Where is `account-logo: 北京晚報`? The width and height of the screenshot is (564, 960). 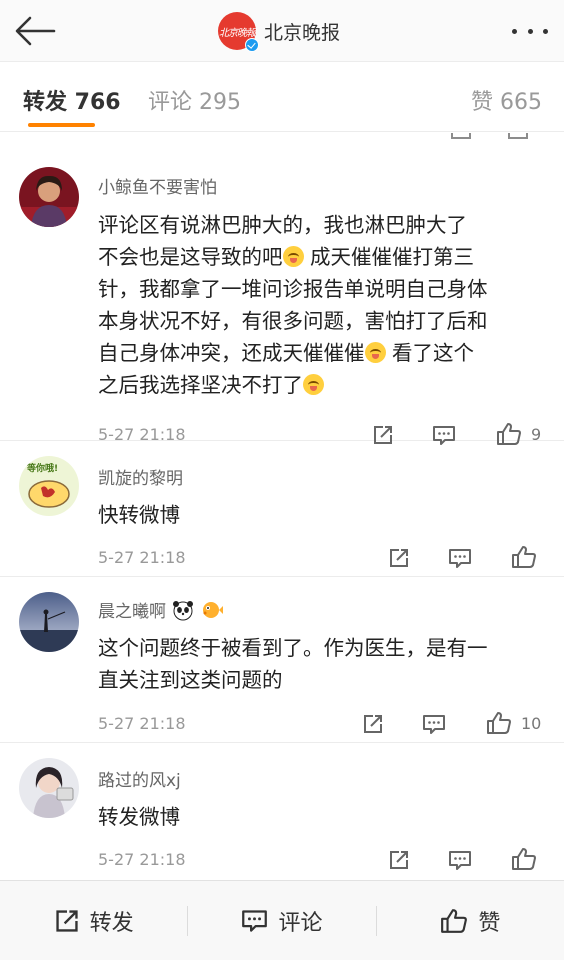
account-logo: 北京晚報 is located at coordinates (237, 33).